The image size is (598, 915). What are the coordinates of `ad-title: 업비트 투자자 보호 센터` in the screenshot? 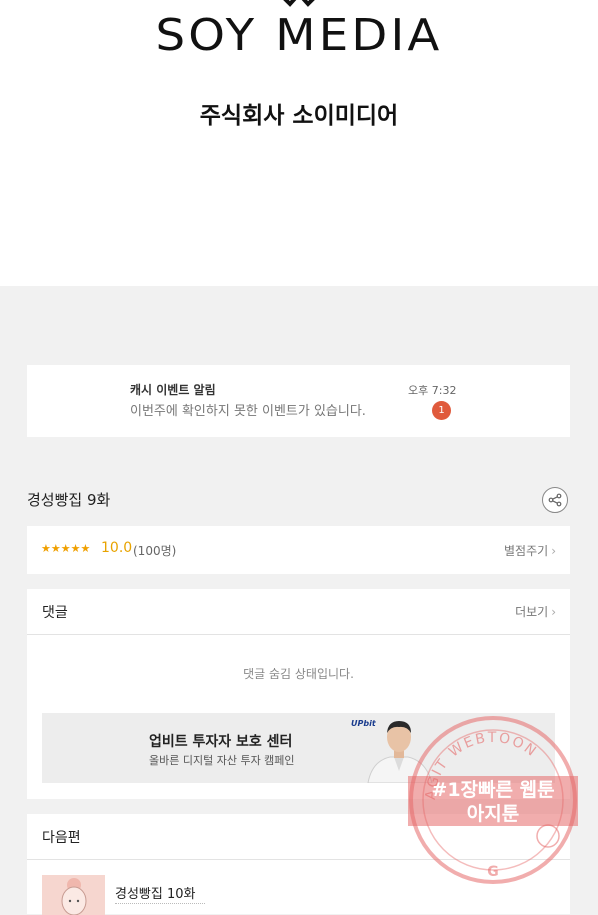 It's located at (221, 742).